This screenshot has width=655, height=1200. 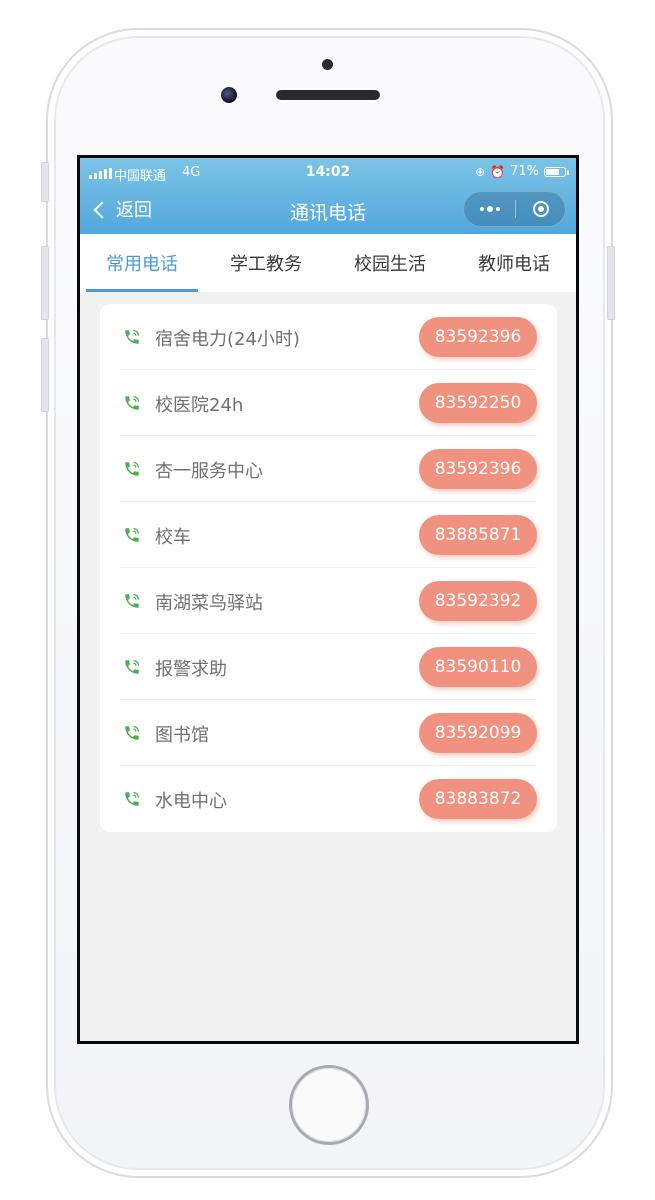 I want to click on tab-common-phones: 常用电话, so click(x=142, y=263).